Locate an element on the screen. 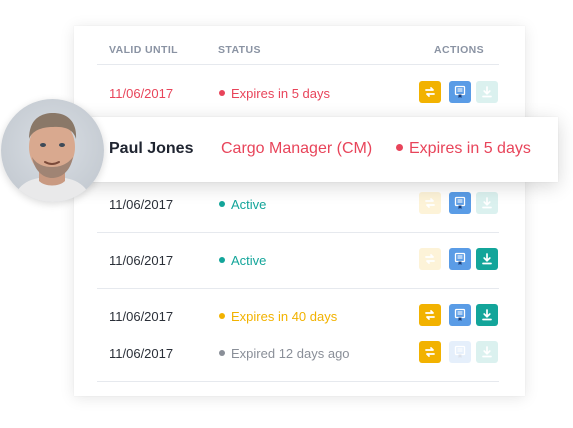 The width and height of the screenshot is (573, 428). status-cell: Expires in 40 days is located at coordinates (278, 317).